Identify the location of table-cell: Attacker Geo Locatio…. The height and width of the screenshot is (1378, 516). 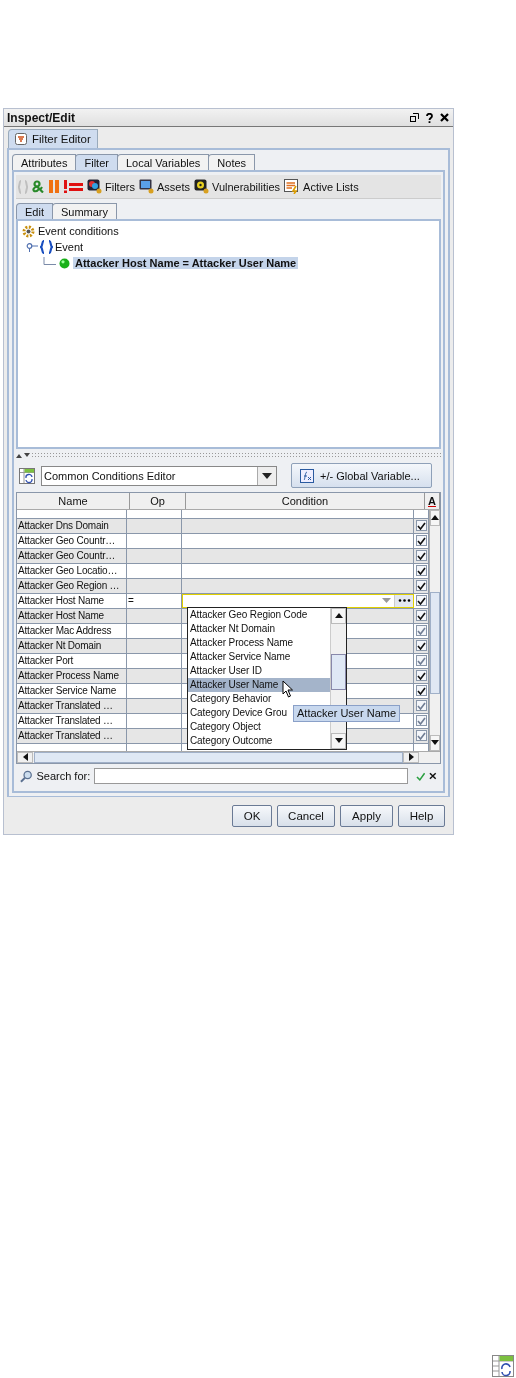
(72, 570).